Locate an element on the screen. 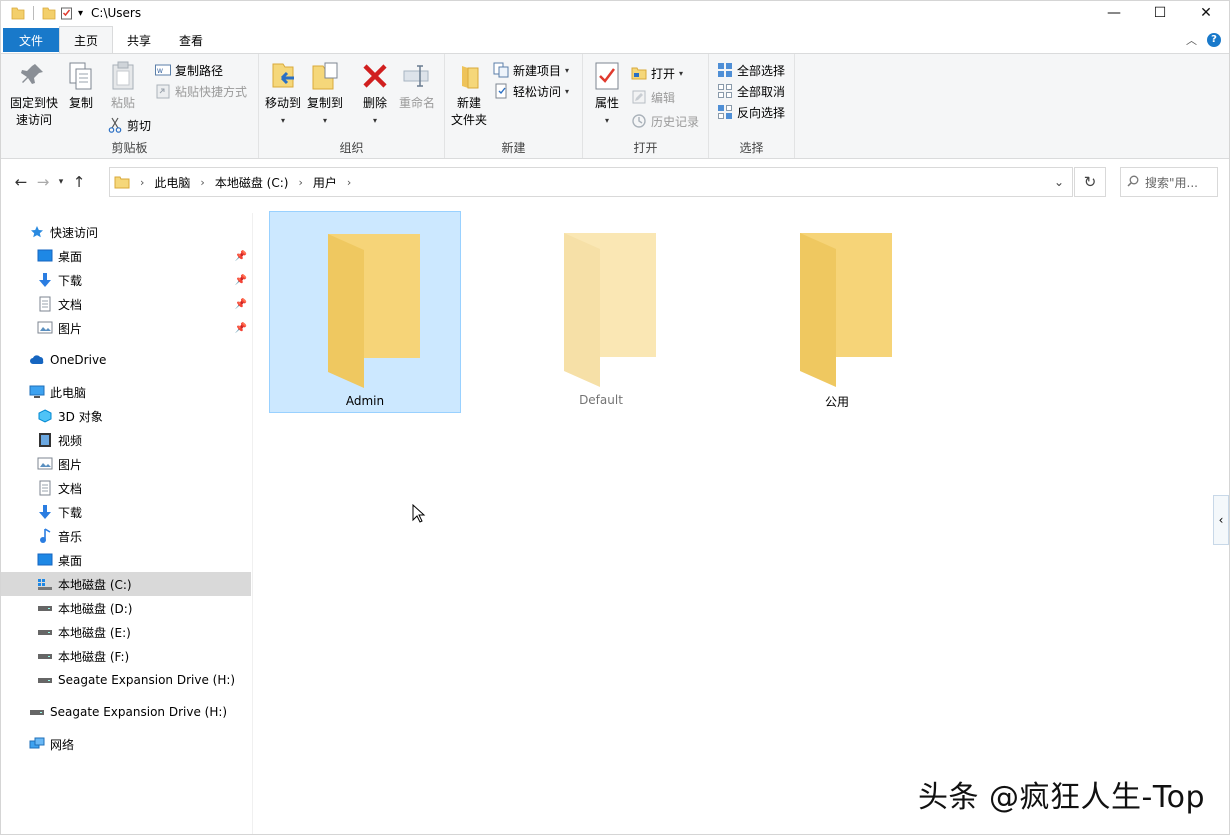 This screenshot has height=835, width=1230. details-pane-toggle: ‹ is located at coordinates (1221, 520).